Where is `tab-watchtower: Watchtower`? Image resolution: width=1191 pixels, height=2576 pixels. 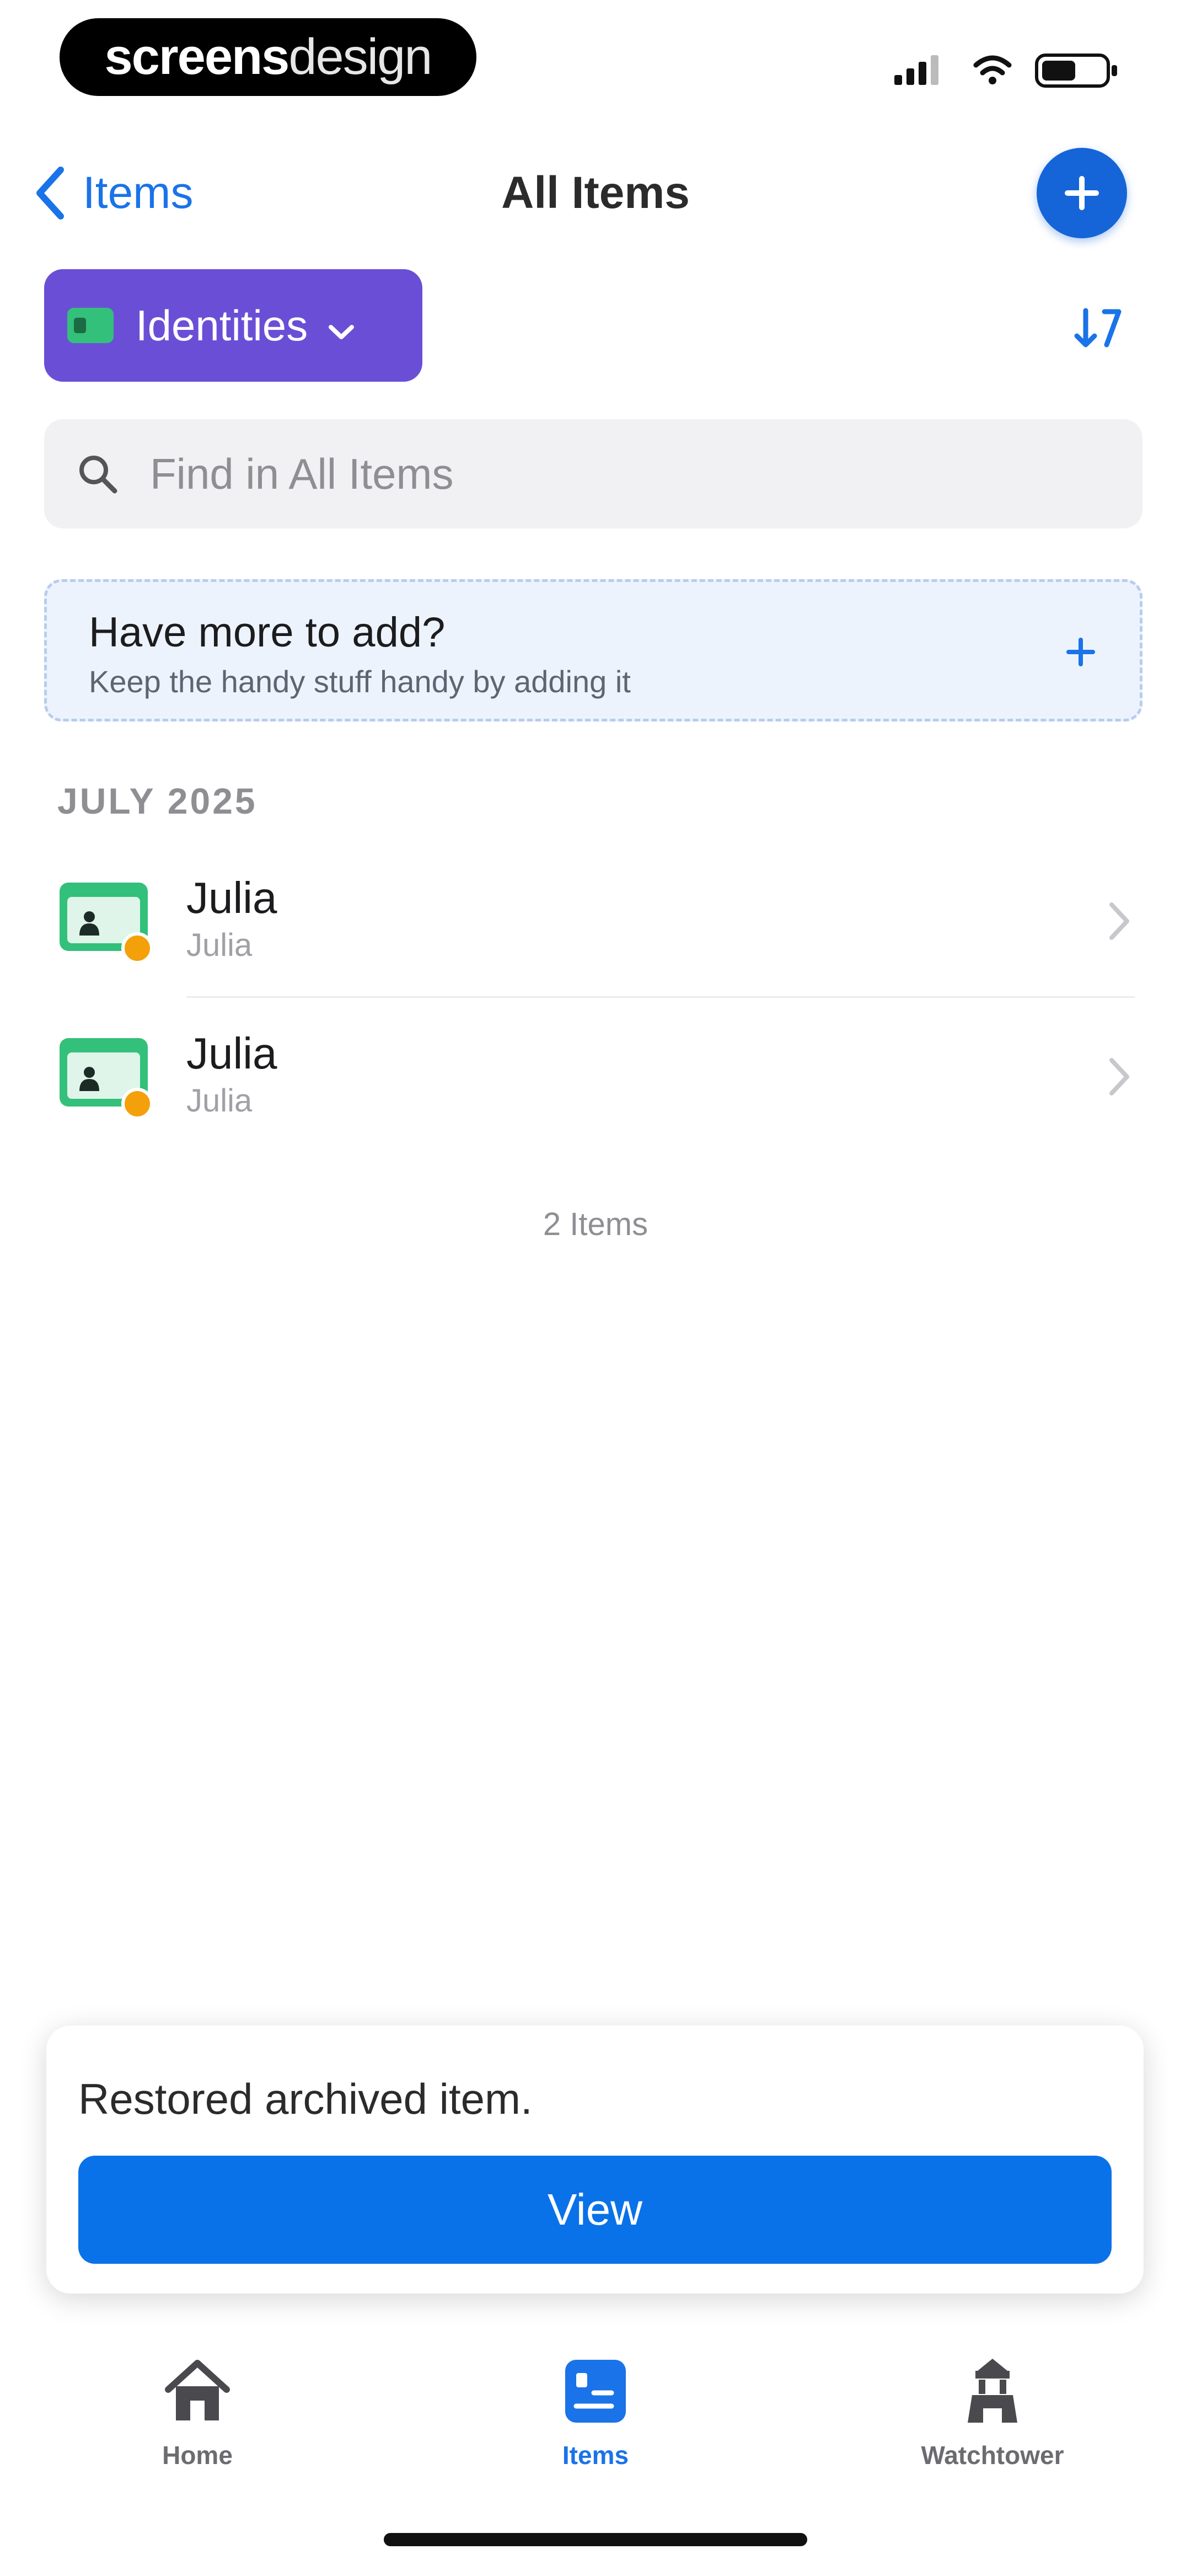
tab-watchtower: Watchtower is located at coordinates (993, 2418).